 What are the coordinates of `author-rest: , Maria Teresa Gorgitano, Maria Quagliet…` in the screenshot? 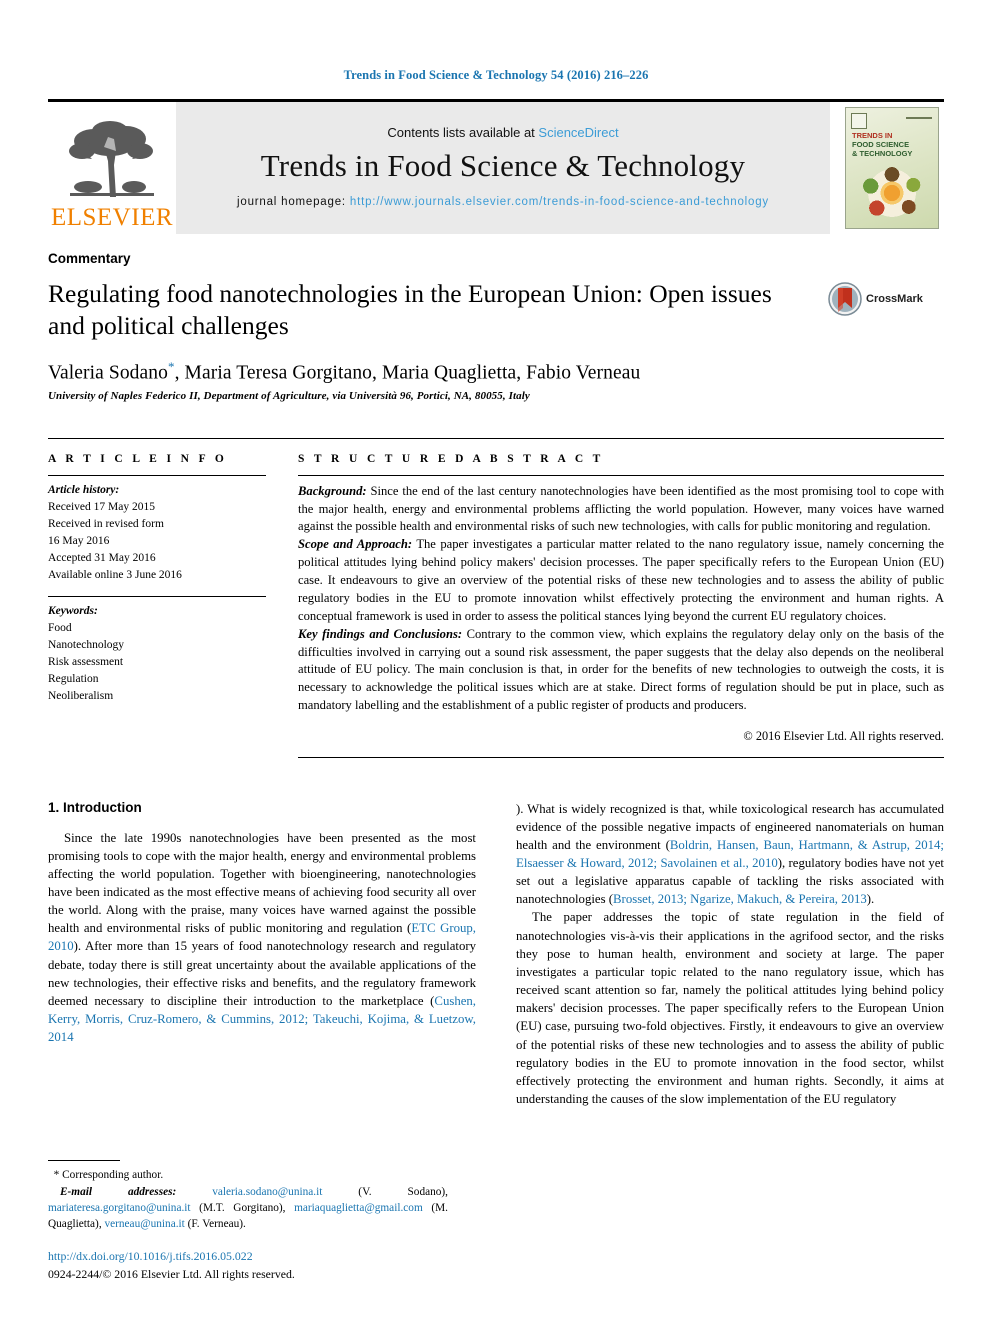 It's located at (407, 373).